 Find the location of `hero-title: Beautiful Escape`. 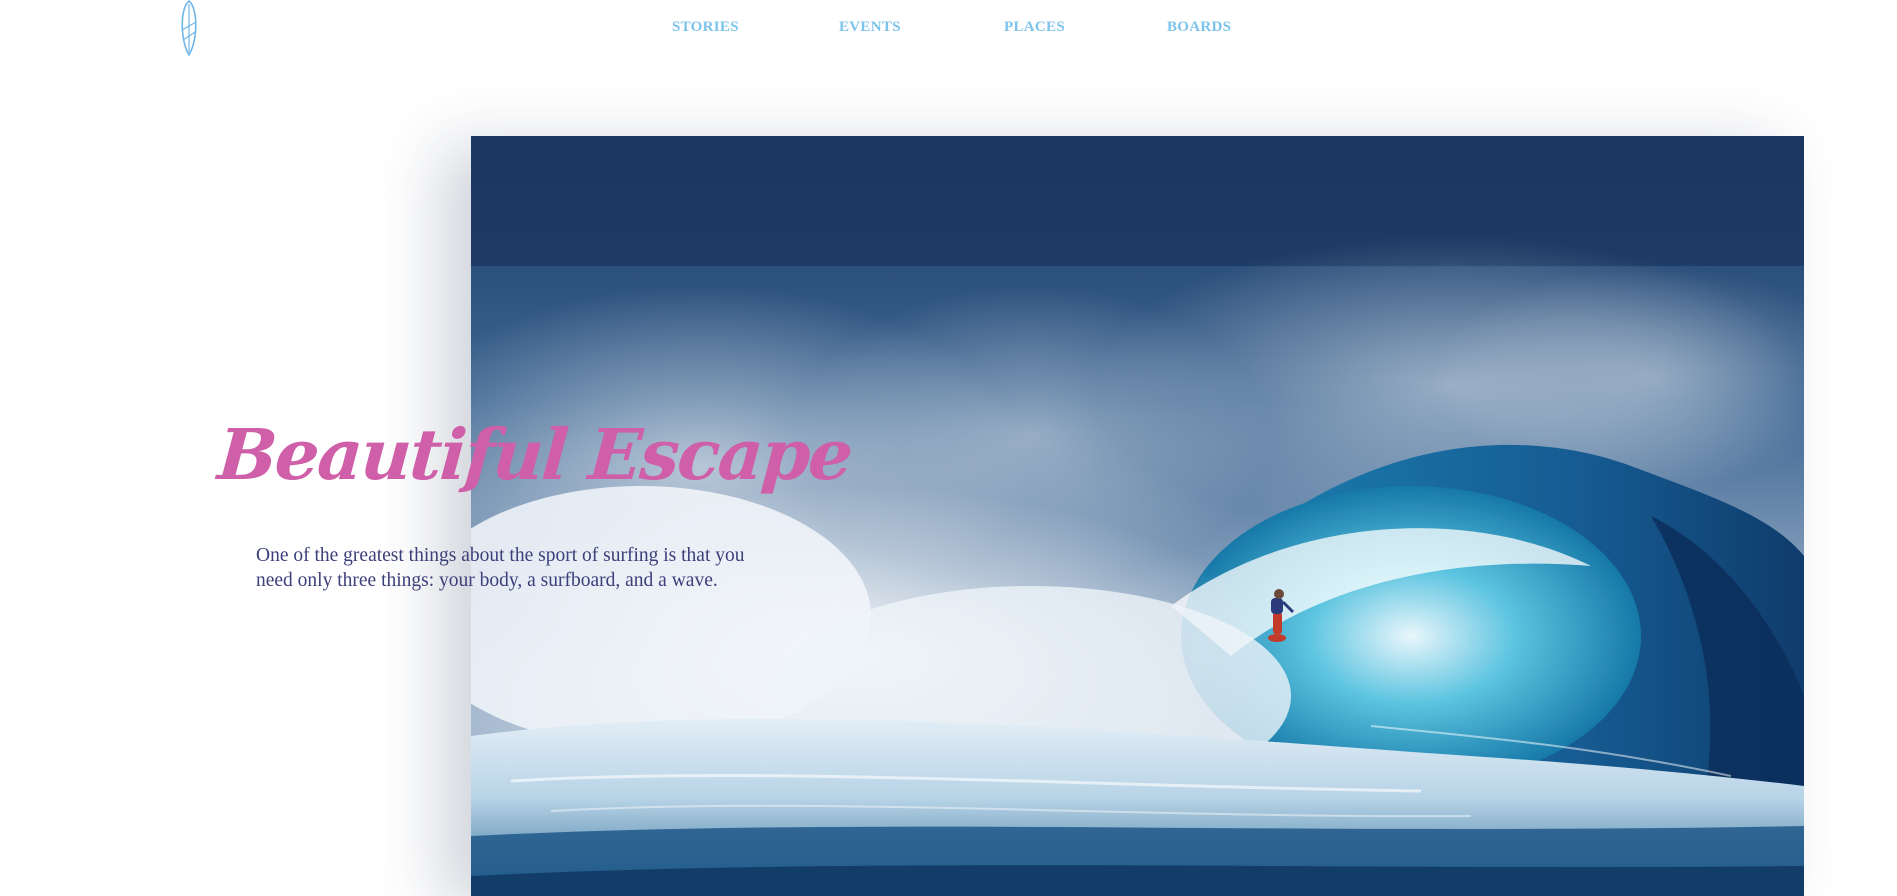

hero-title: Beautiful Escape is located at coordinates (535, 454).